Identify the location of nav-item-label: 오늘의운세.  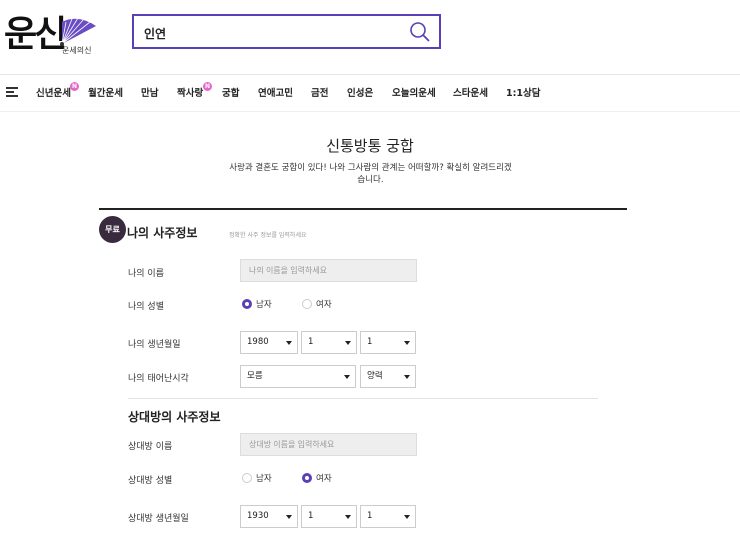
(414, 93).